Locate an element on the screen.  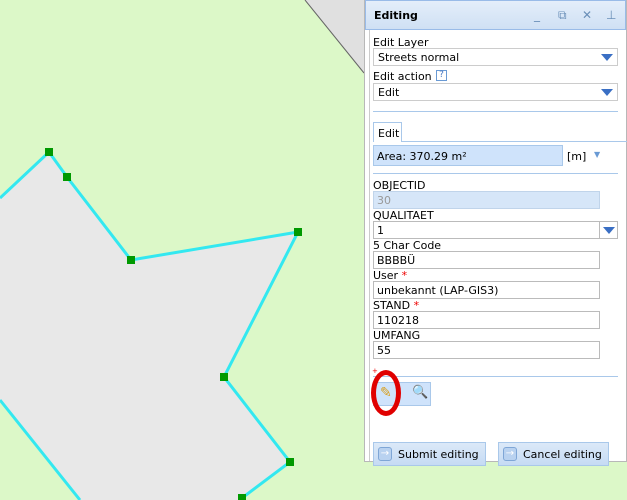
cancel-editing-button: → Cancel editing is located at coordinates (553, 454).